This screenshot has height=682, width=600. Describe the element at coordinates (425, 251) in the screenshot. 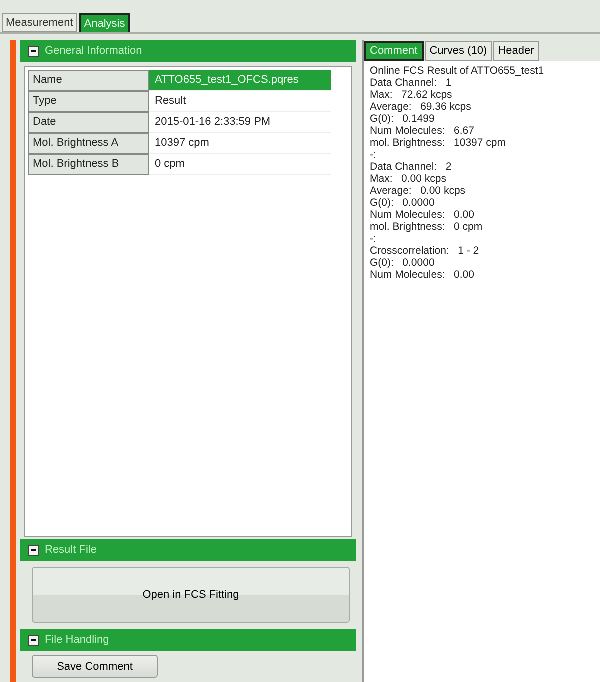

I see `comment-line: Crosscorrelation: 1 - 2` at that location.